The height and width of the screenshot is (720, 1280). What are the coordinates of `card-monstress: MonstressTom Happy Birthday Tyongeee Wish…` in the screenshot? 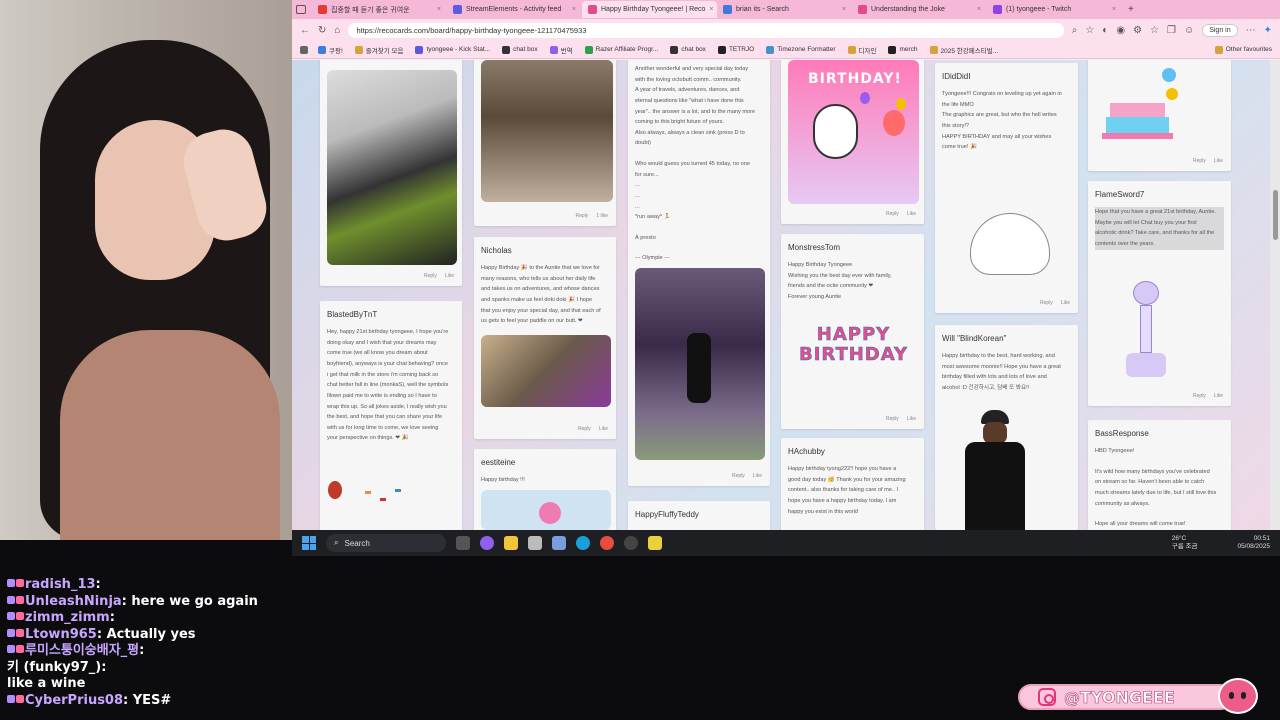 It's located at (852, 331).